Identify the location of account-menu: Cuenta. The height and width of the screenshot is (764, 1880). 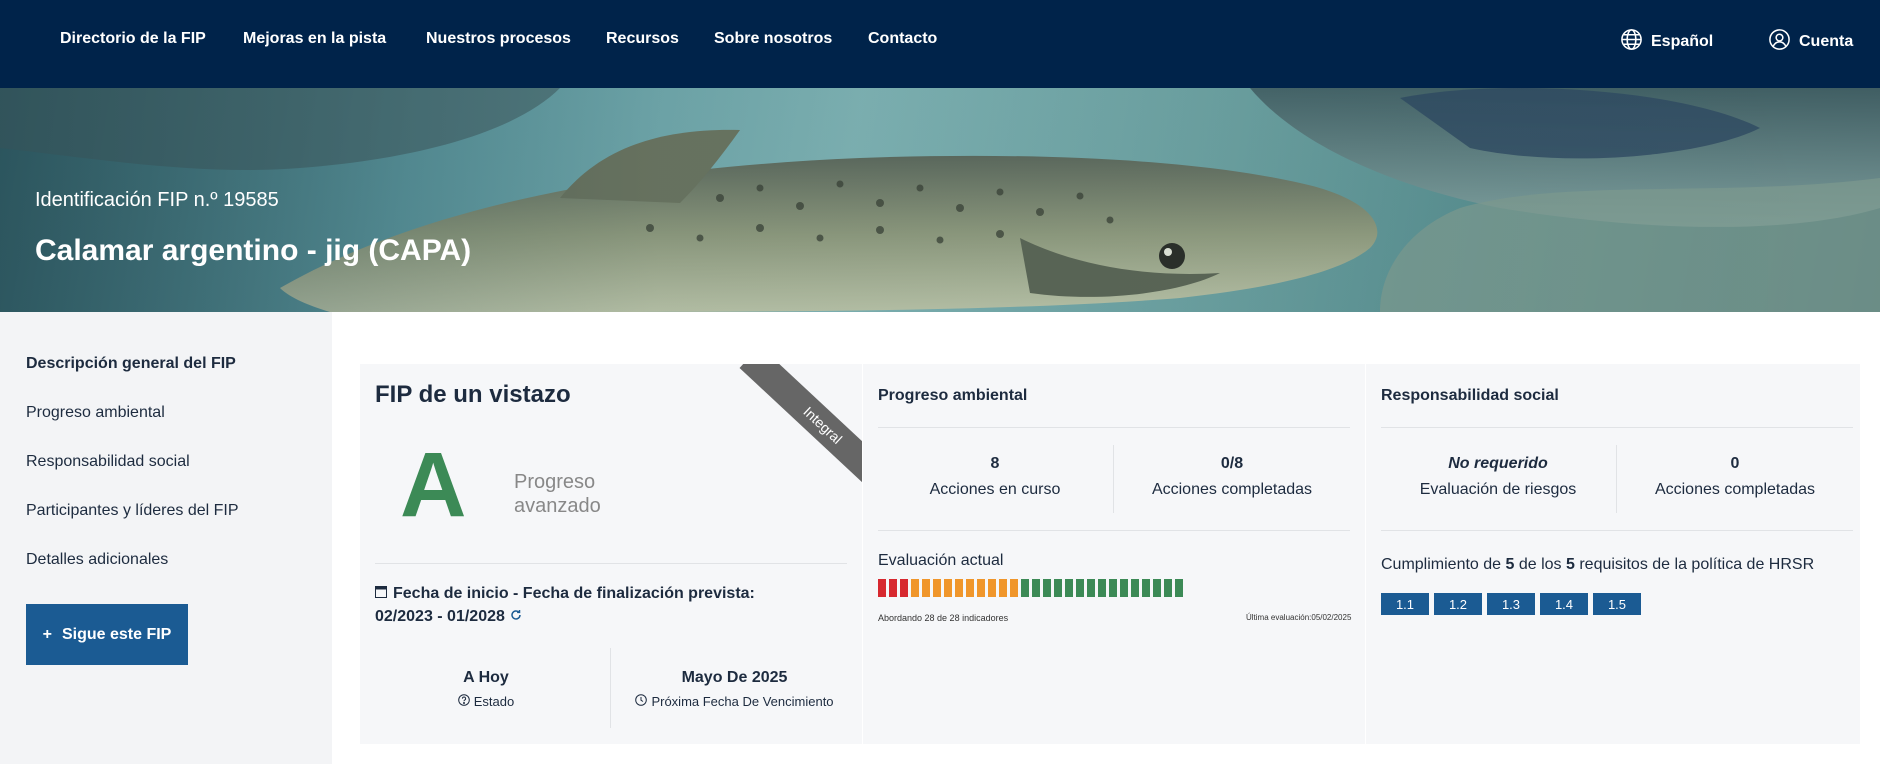
(1810, 42).